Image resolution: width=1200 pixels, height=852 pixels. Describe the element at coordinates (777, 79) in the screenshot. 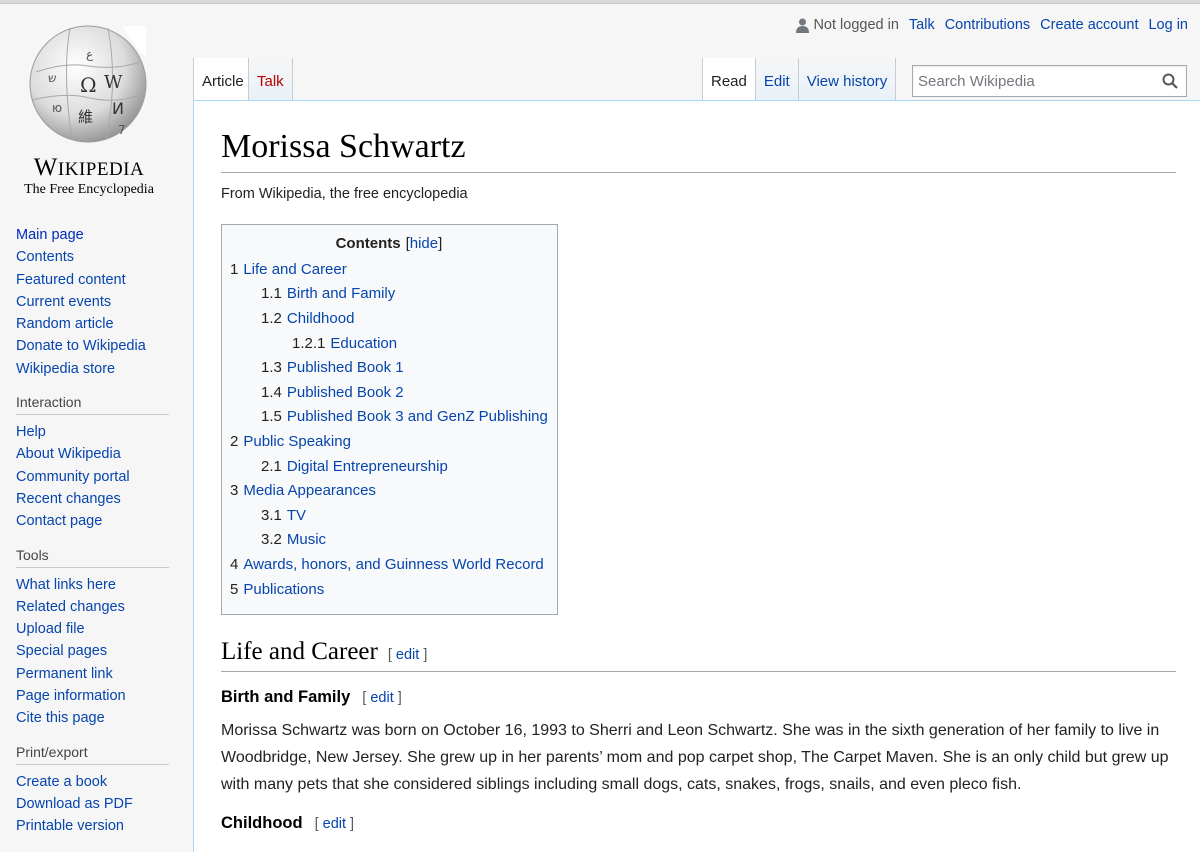

I see `tab-edit: Edit` at that location.